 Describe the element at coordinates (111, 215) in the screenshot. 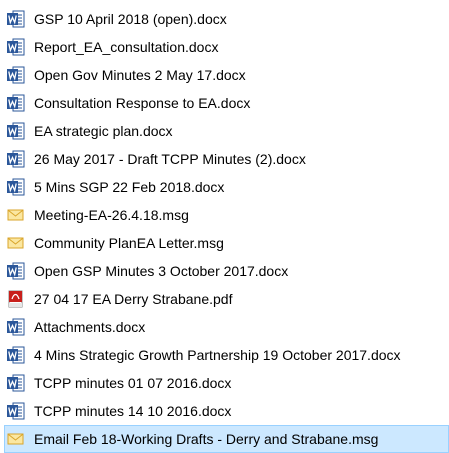

I see `file-name: Meeting-EA-26.4.18.msg` at that location.